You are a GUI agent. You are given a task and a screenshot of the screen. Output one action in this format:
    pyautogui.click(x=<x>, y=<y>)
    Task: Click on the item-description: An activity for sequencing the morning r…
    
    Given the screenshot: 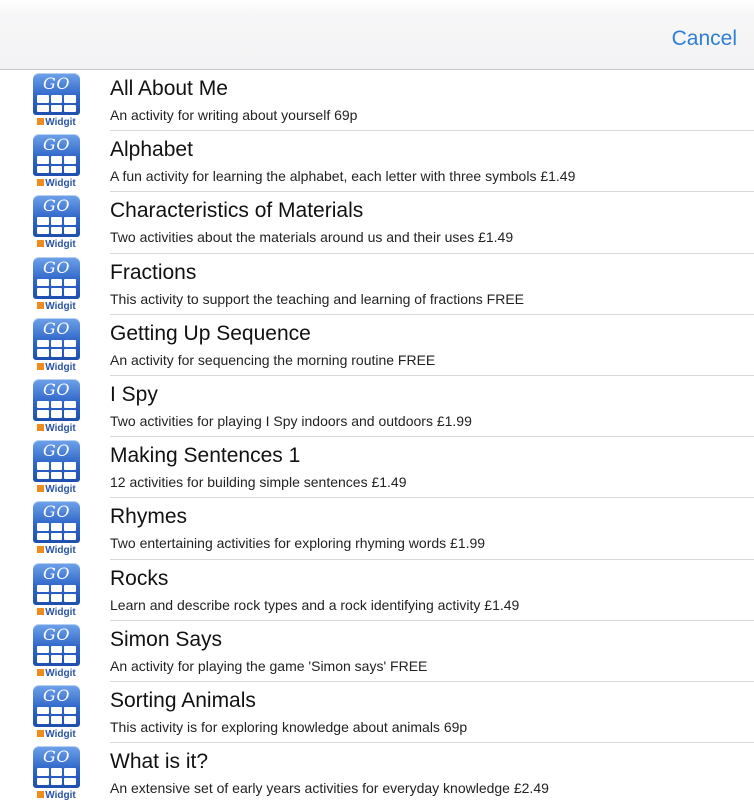 What is the action you would take?
    pyautogui.click(x=273, y=359)
    